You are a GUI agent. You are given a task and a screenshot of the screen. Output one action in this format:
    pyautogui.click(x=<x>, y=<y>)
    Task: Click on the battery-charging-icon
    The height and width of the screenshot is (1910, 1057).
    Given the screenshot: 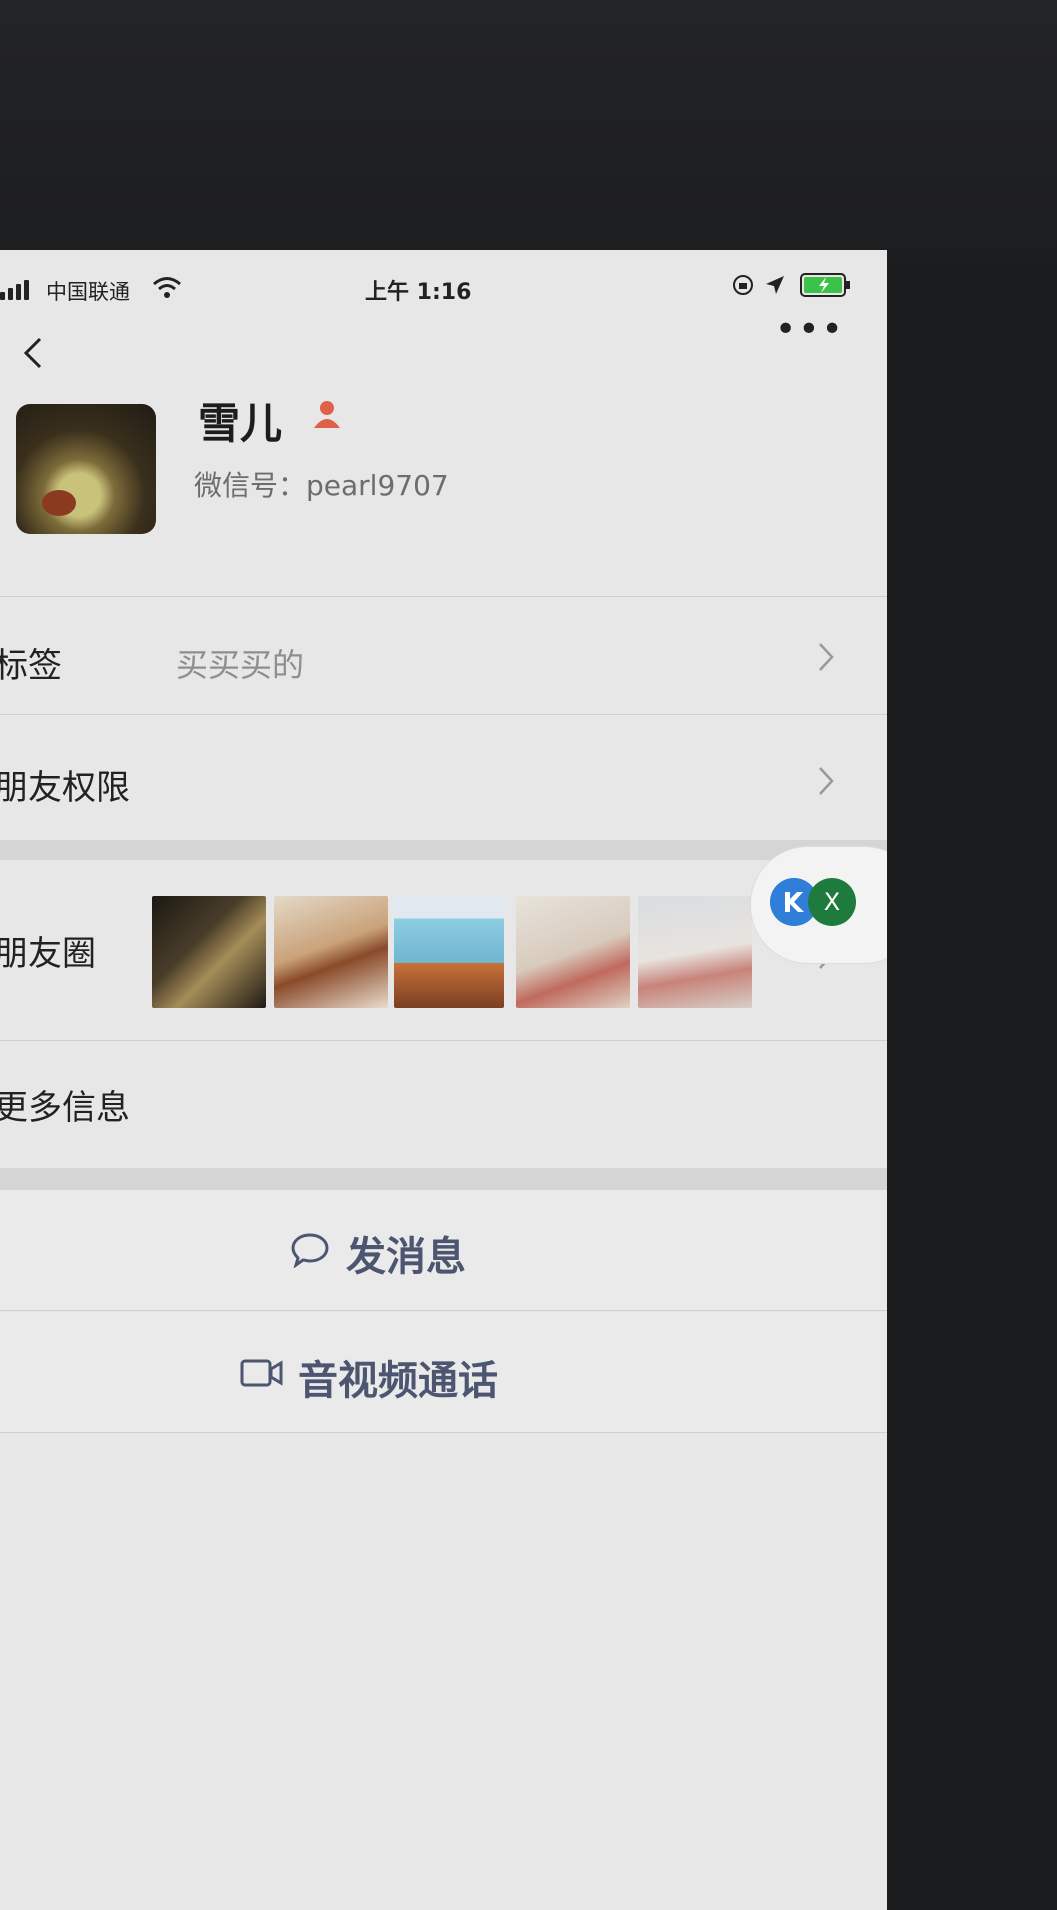 What is the action you would take?
    pyautogui.click(x=825, y=285)
    